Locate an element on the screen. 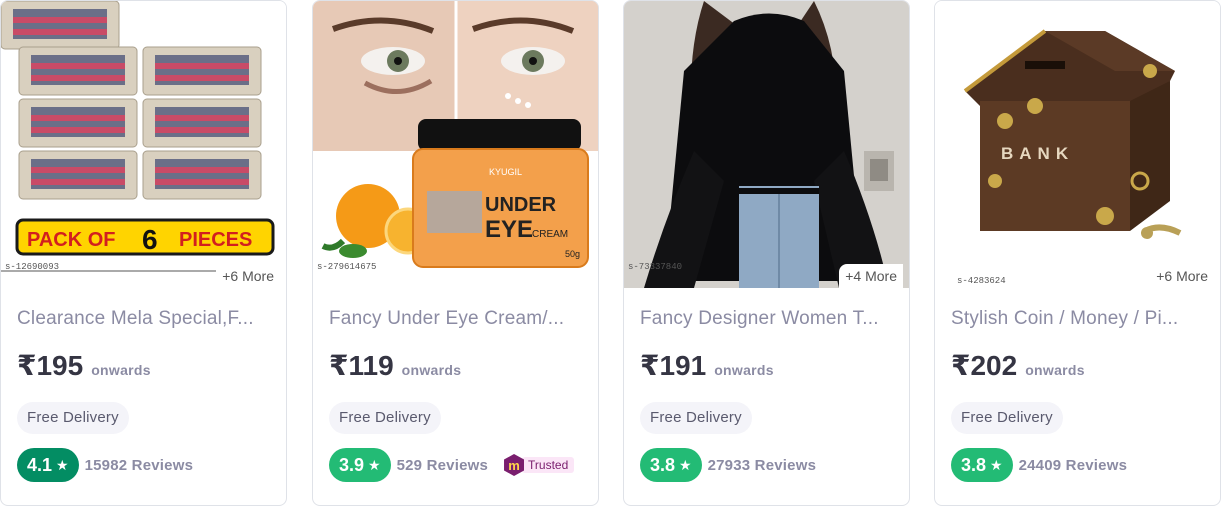 This screenshot has height=509, width=1224. svg-text: UNDER is located at coordinates (521, 205).